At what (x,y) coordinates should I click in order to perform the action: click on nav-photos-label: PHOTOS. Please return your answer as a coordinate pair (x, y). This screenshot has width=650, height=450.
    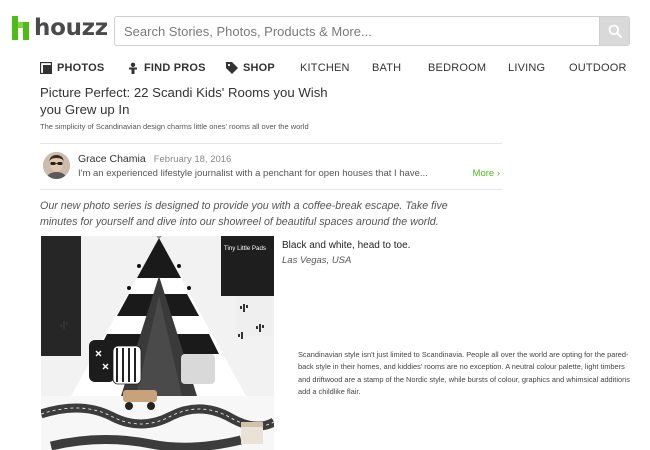
    Looking at the image, I should click on (81, 68).